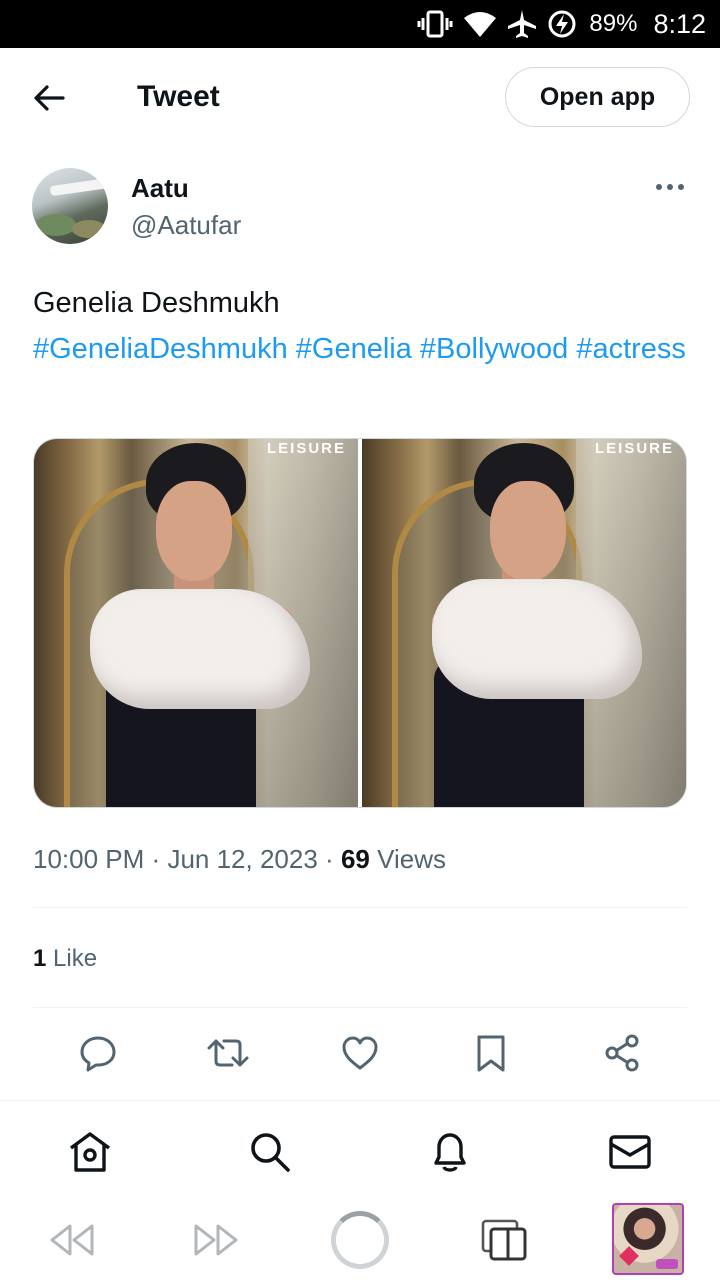 The width and height of the screenshot is (720, 1280). What do you see at coordinates (72, 1240) in the screenshot?
I see `rewind-icon` at bounding box center [72, 1240].